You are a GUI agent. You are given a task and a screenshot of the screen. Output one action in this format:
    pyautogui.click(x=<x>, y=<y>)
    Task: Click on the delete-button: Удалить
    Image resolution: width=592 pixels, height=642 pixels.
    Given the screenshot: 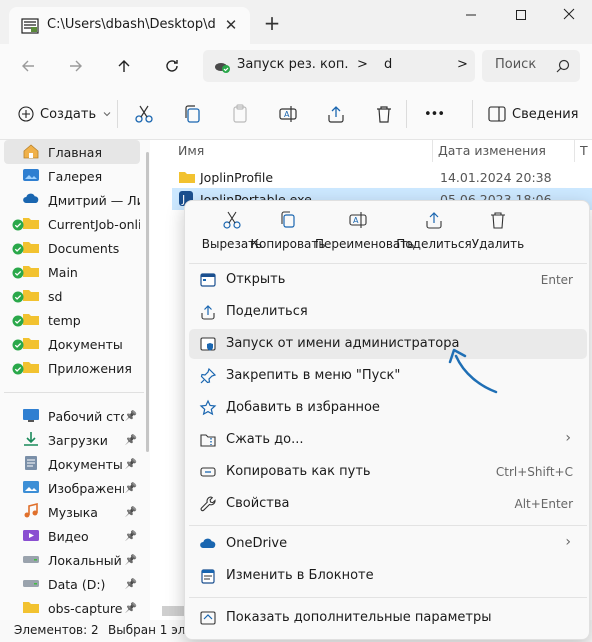 What is the action you would take?
    pyautogui.click(x=498, y=233)
    